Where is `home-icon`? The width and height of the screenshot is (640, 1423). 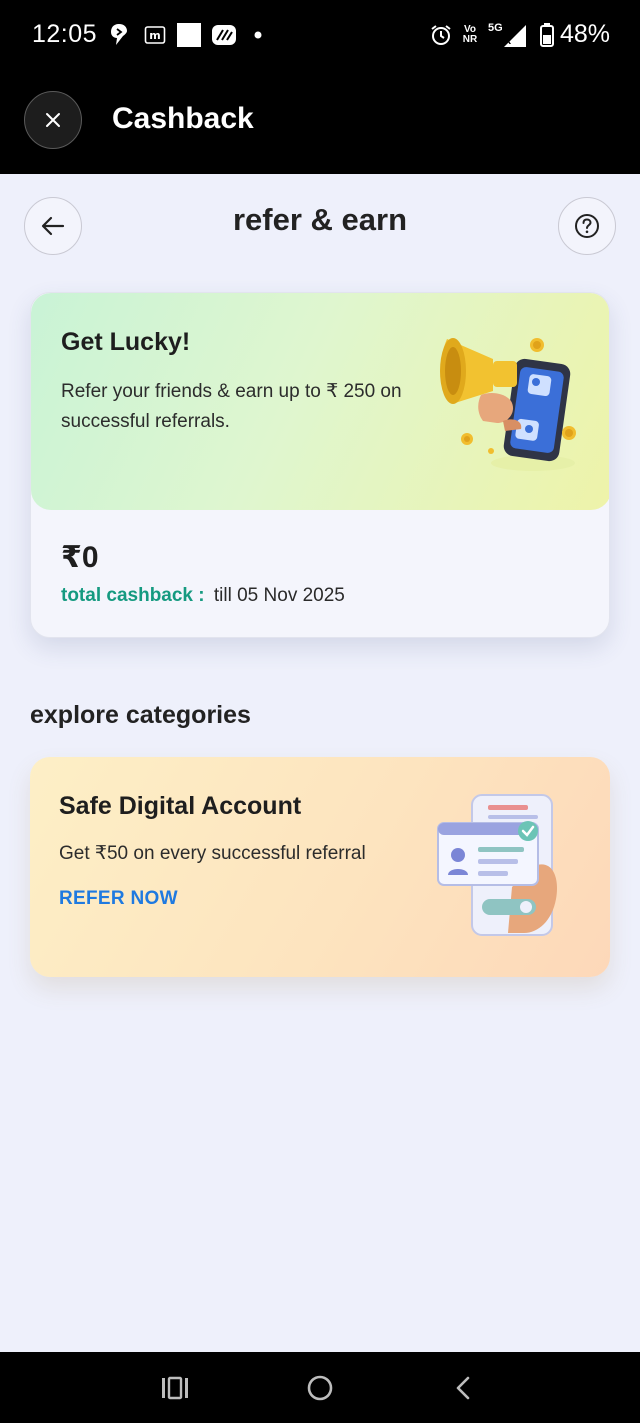
home-icon is located at coordinates (320, 1388).